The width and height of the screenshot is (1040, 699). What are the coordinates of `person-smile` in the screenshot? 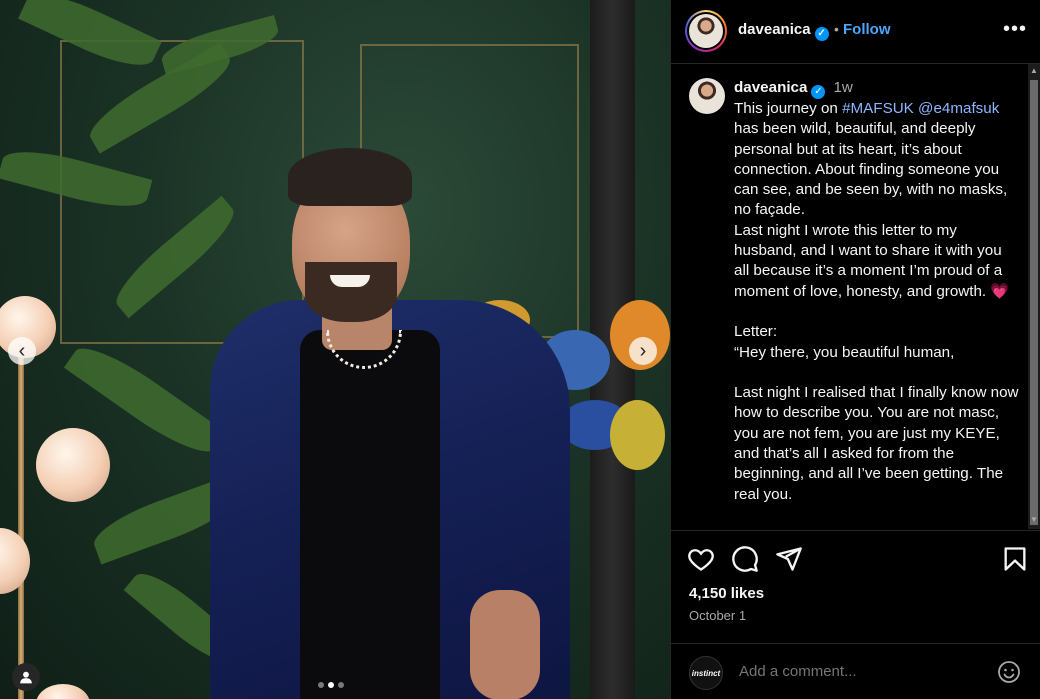 It's located at (350, 281).